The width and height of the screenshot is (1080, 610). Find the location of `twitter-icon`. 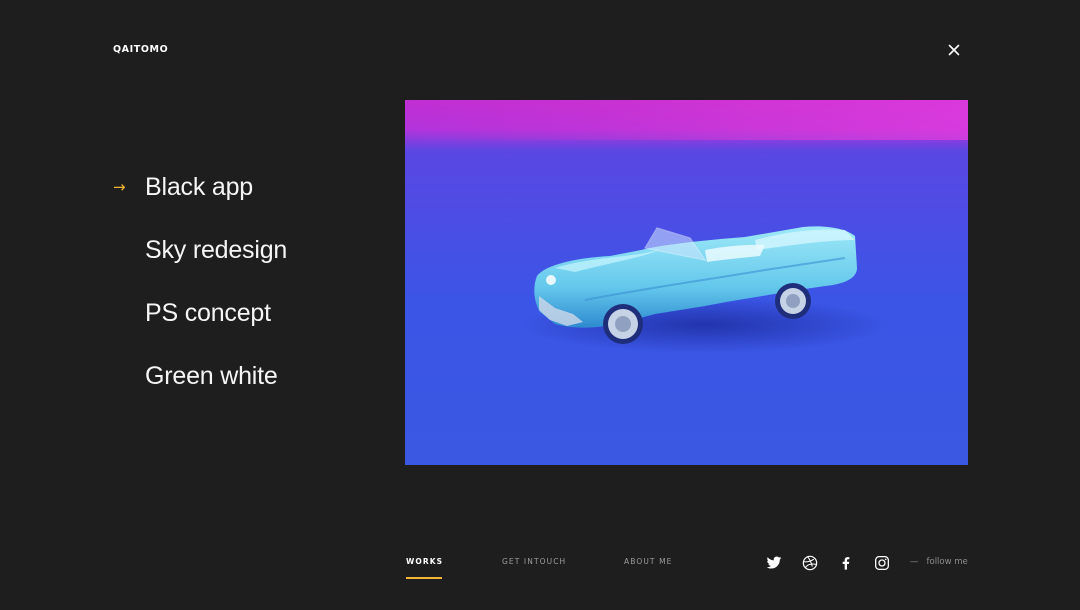

twitter-icon is located at coordinates (774, 562).